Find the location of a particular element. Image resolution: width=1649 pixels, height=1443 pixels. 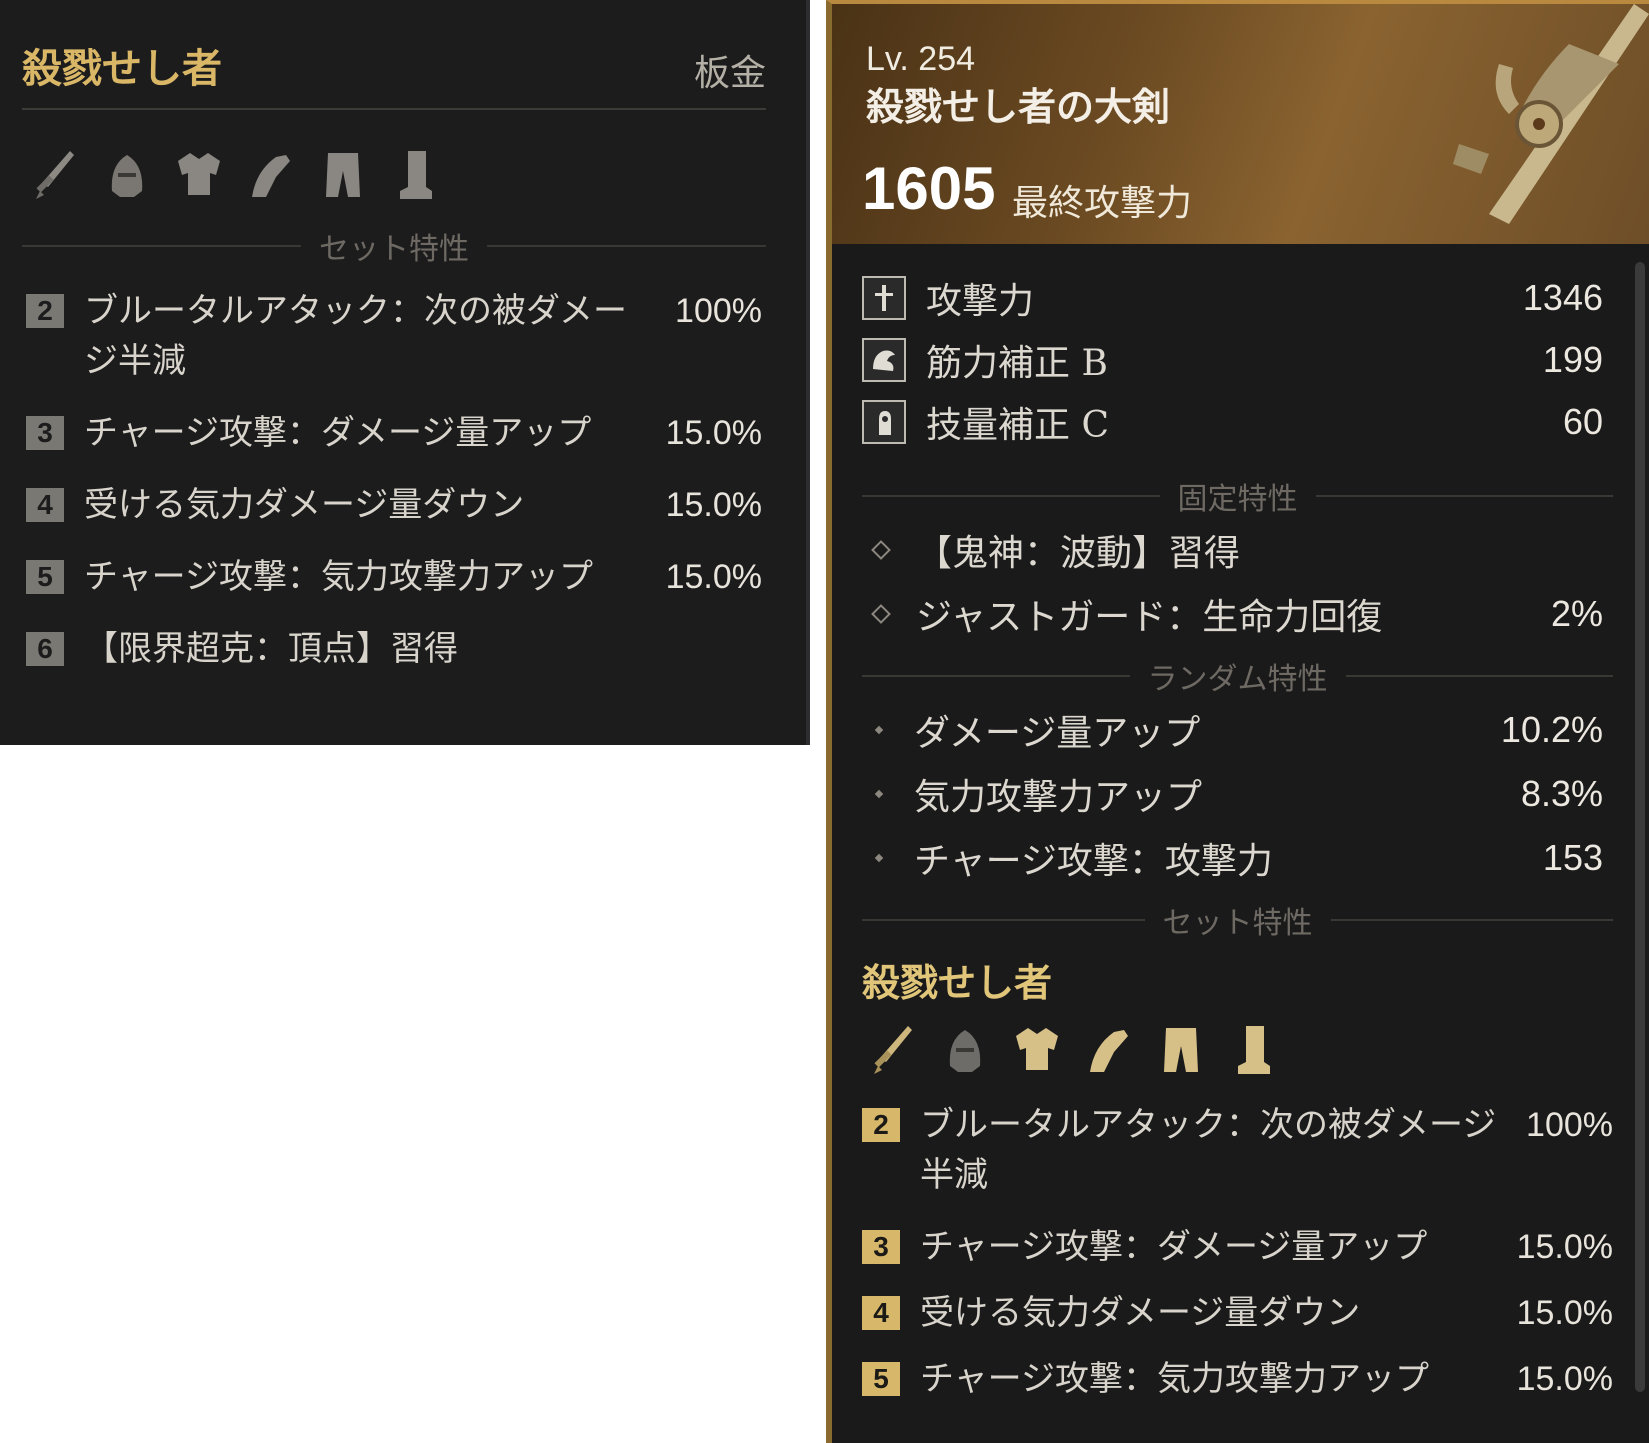

trait-text: チャージ攻撃：攻撃力 is located at coordinates (1093, 861).